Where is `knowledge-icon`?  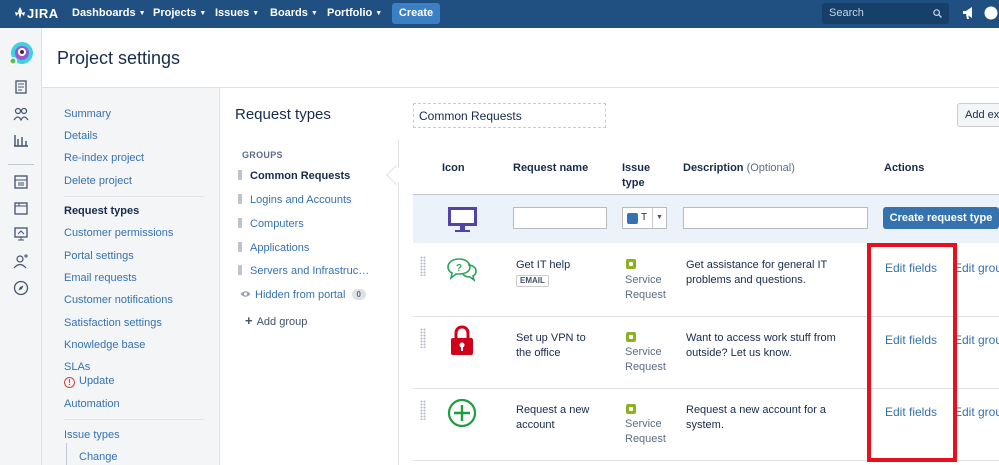 knowledge-icon is located at coordinates (21, 208).